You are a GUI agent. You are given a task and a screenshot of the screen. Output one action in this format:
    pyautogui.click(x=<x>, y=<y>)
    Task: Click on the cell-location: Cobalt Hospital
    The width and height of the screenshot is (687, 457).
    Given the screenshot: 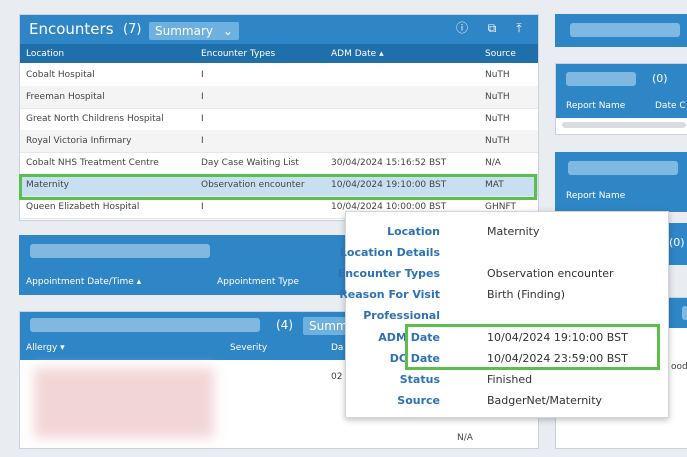 What is the action you would take?
    pyautogui.click(x=60, y=75)
    